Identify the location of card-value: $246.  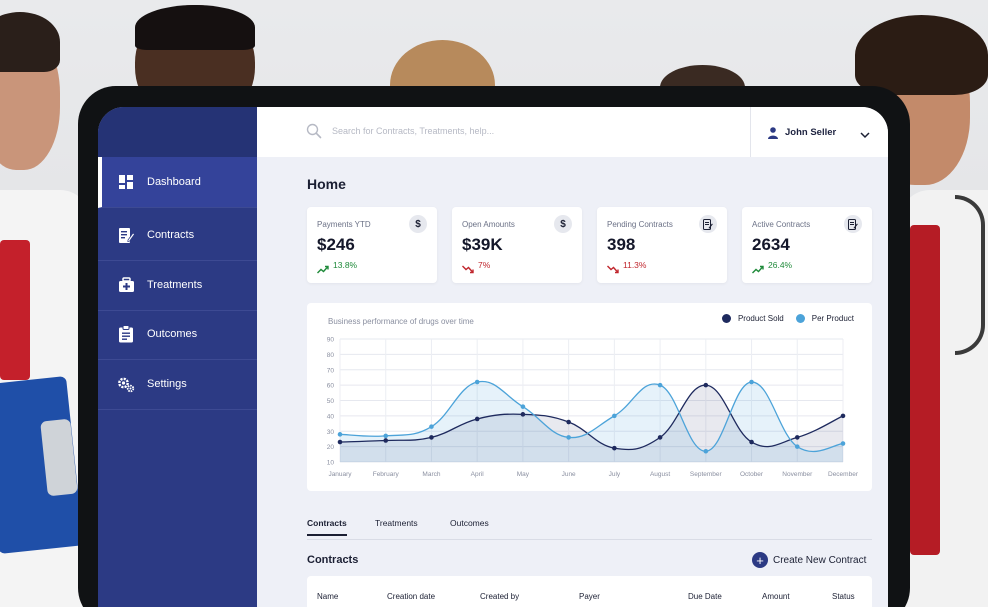
(336, 244).